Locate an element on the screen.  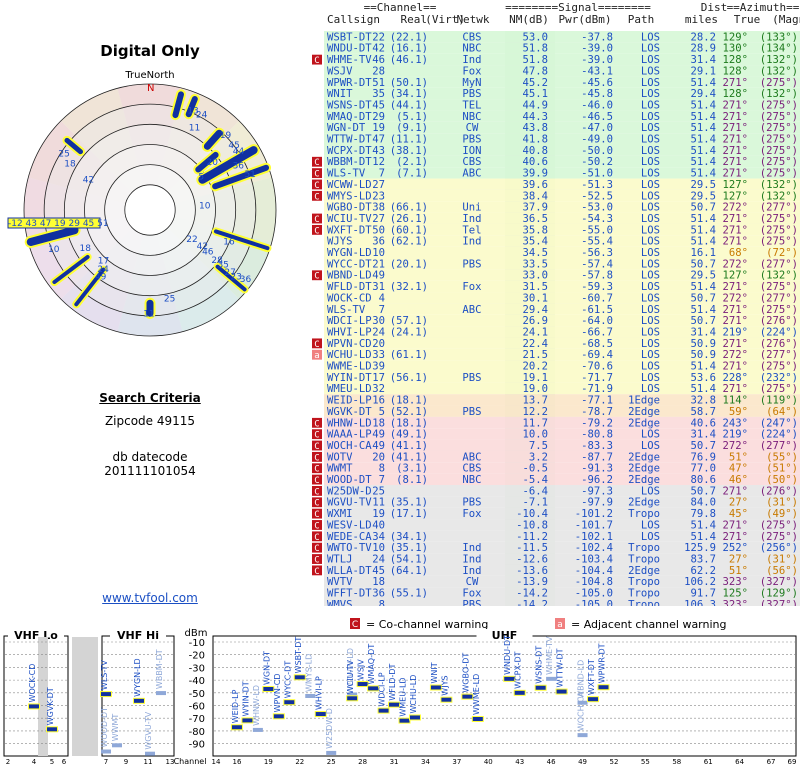
distance-cell: 51.4 is located at coordinates (703, 367).